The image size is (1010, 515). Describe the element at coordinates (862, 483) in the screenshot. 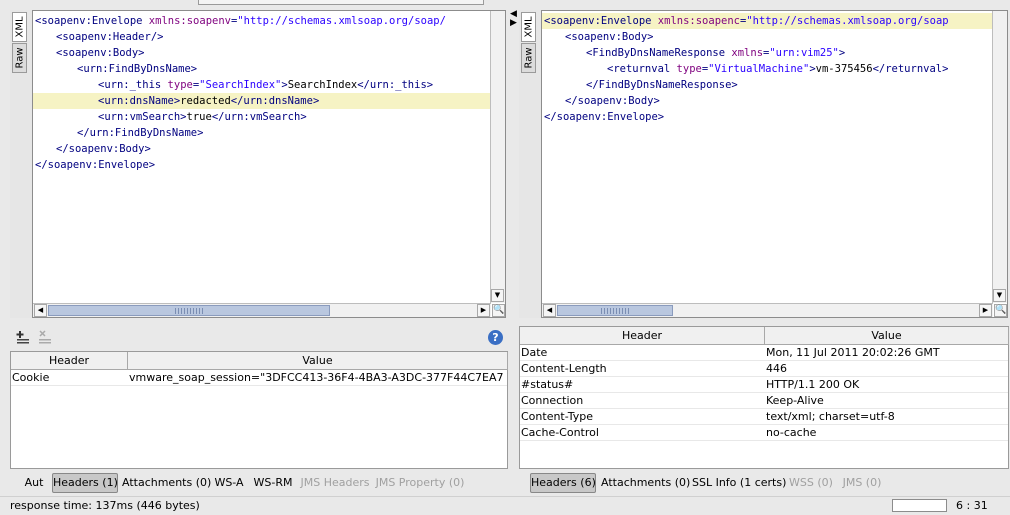

I see `tab-jms-0: JMS (0)` at that location.